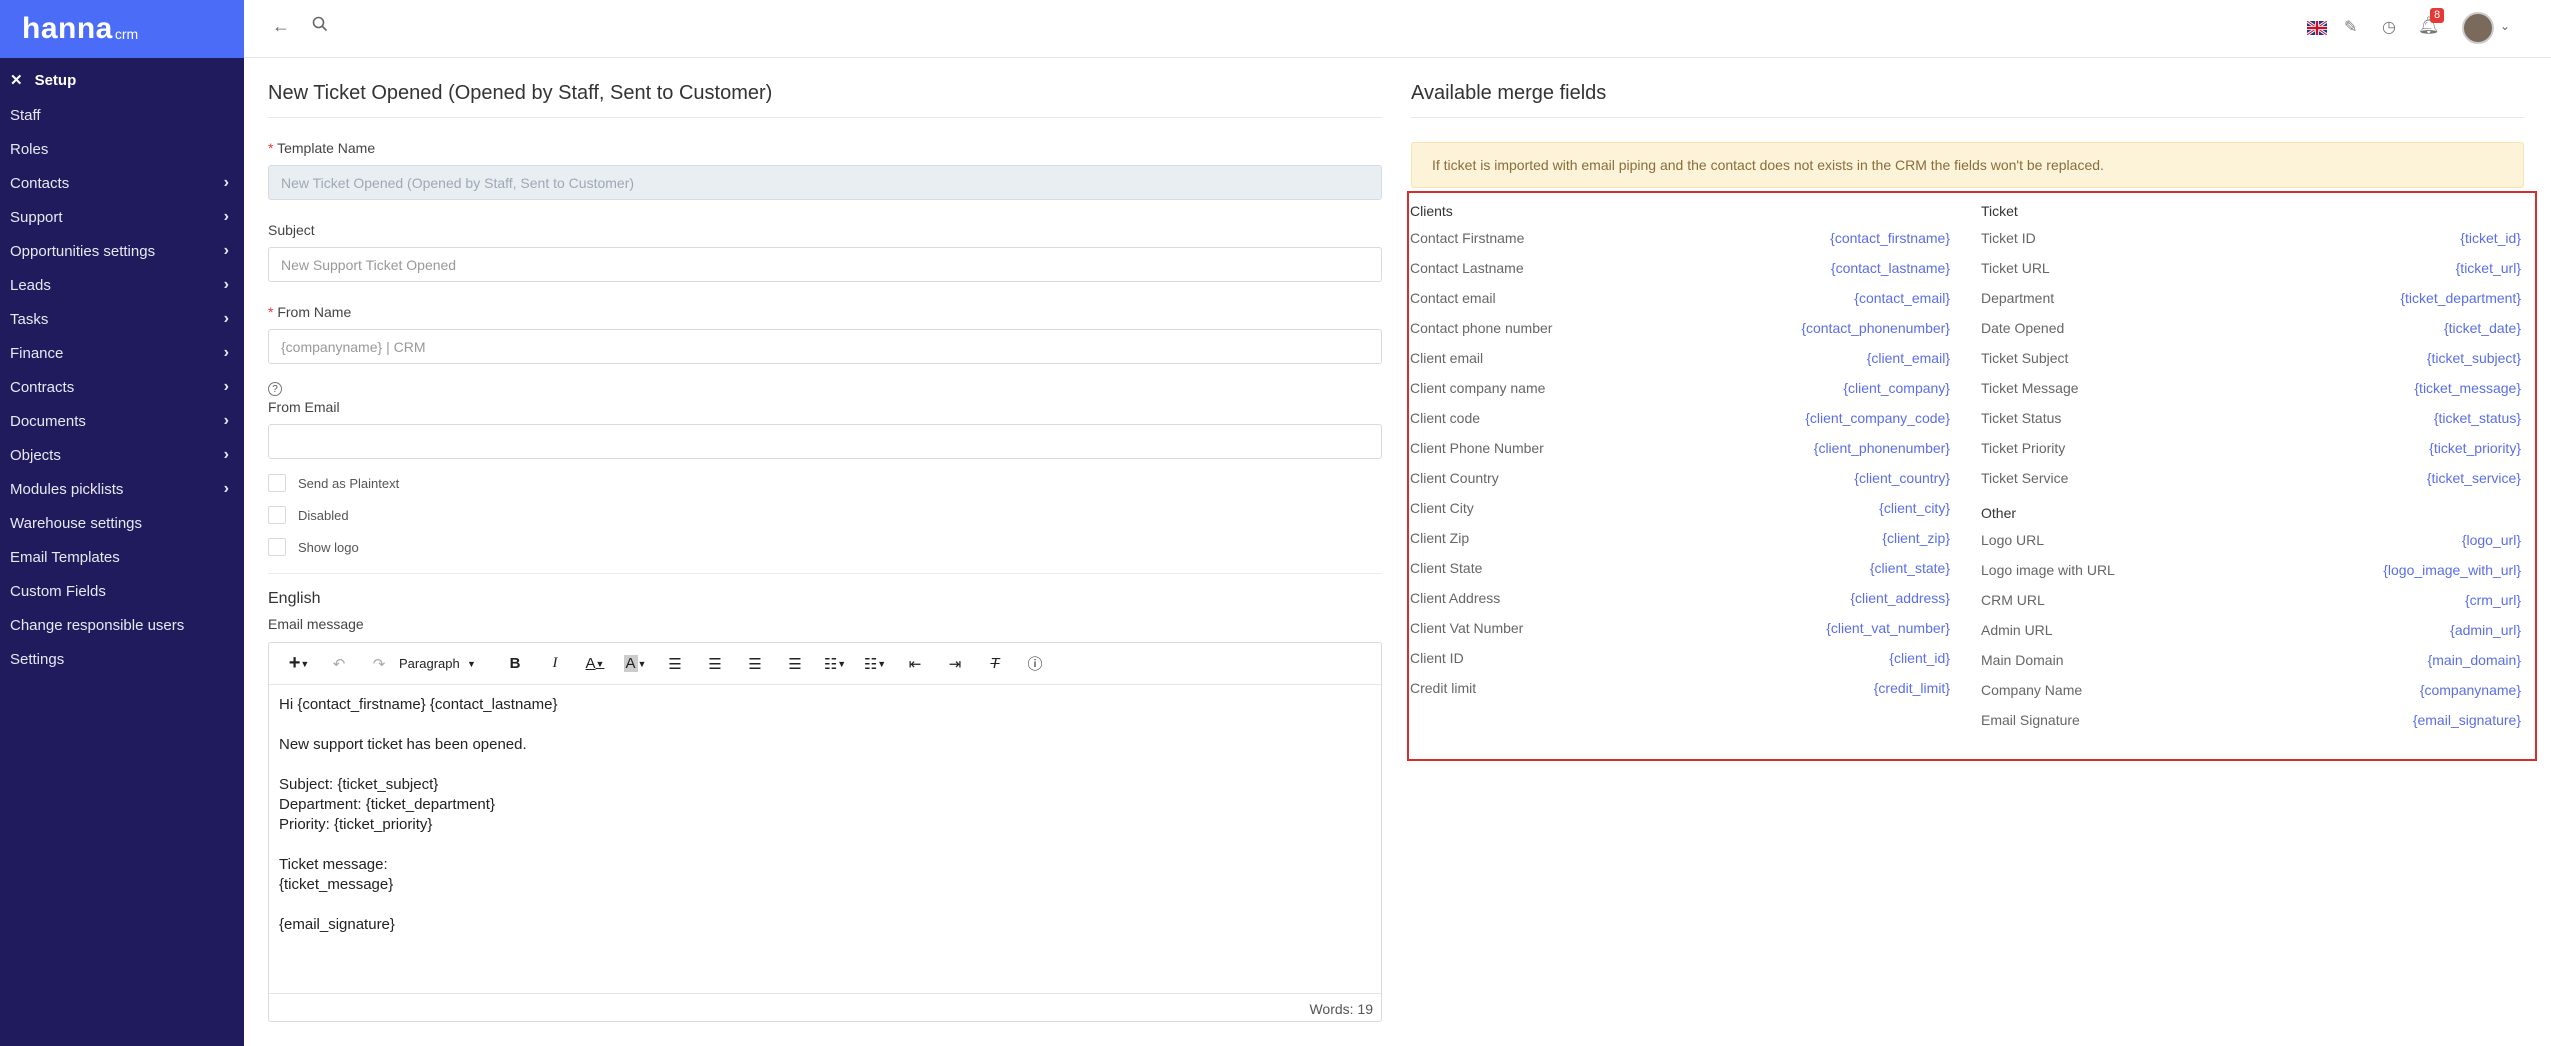 Image resolution: width=2551 pixels, height=1046 pixels. I want to click on merge-field-key-link: {ticket_date}, so click(2482, 328).